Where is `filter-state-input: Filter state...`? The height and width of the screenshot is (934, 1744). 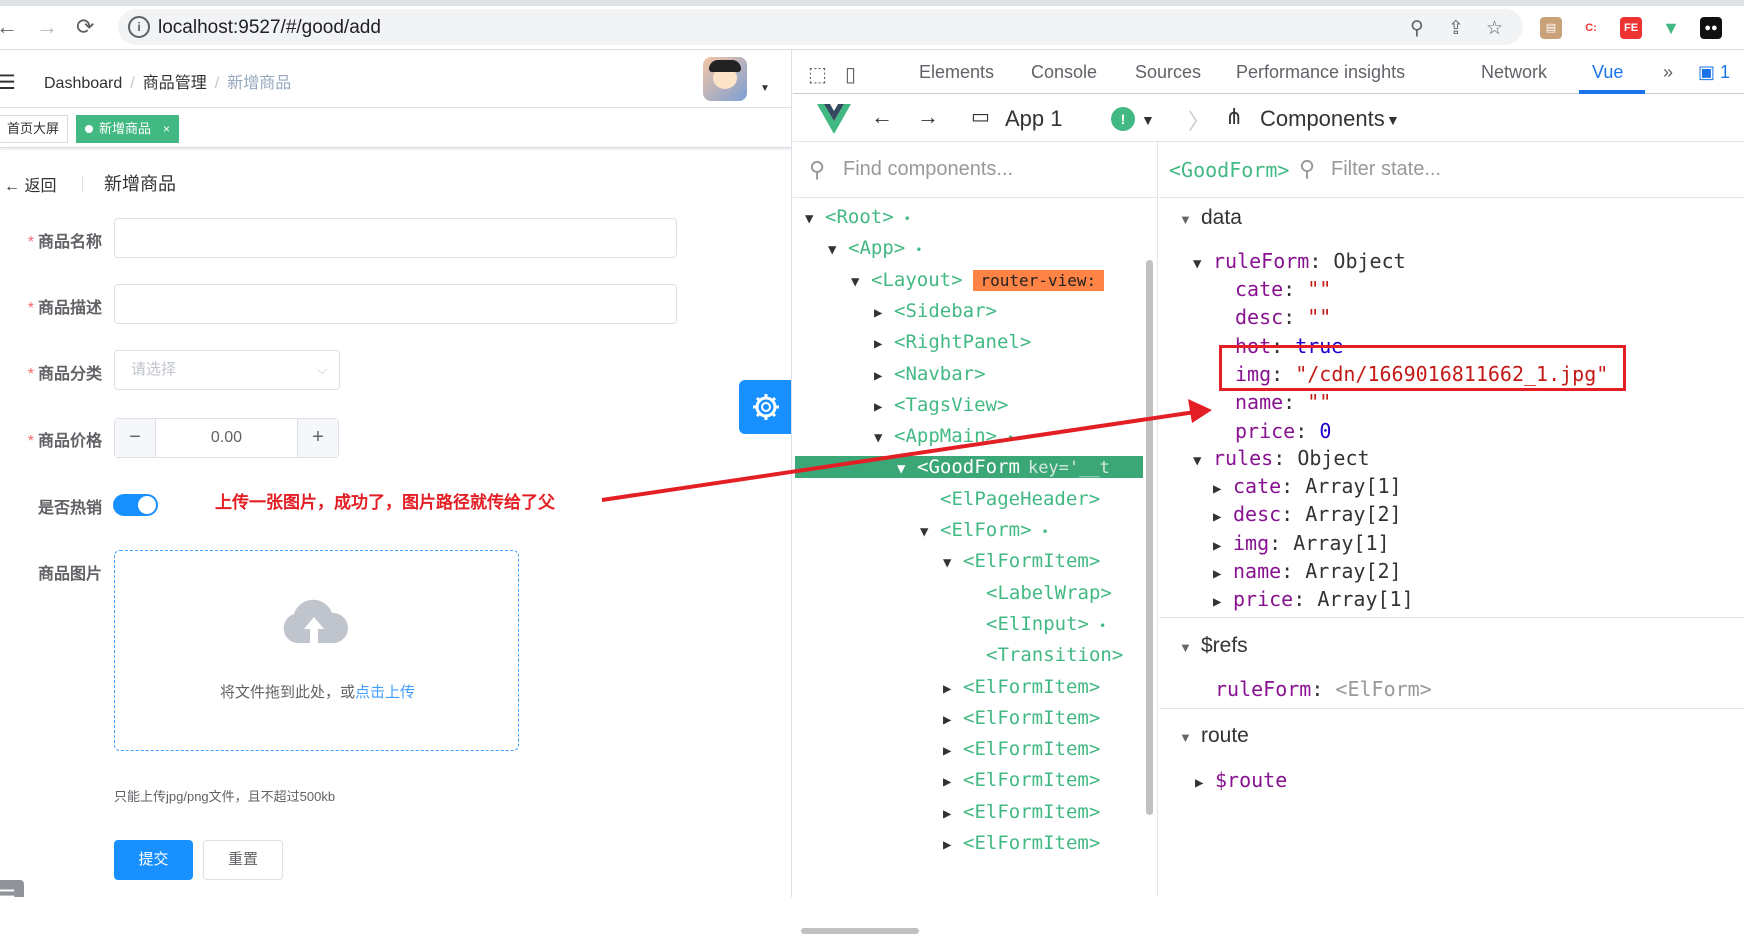
filter-state-input: Filter state... is located at coordinates (1386, 169).